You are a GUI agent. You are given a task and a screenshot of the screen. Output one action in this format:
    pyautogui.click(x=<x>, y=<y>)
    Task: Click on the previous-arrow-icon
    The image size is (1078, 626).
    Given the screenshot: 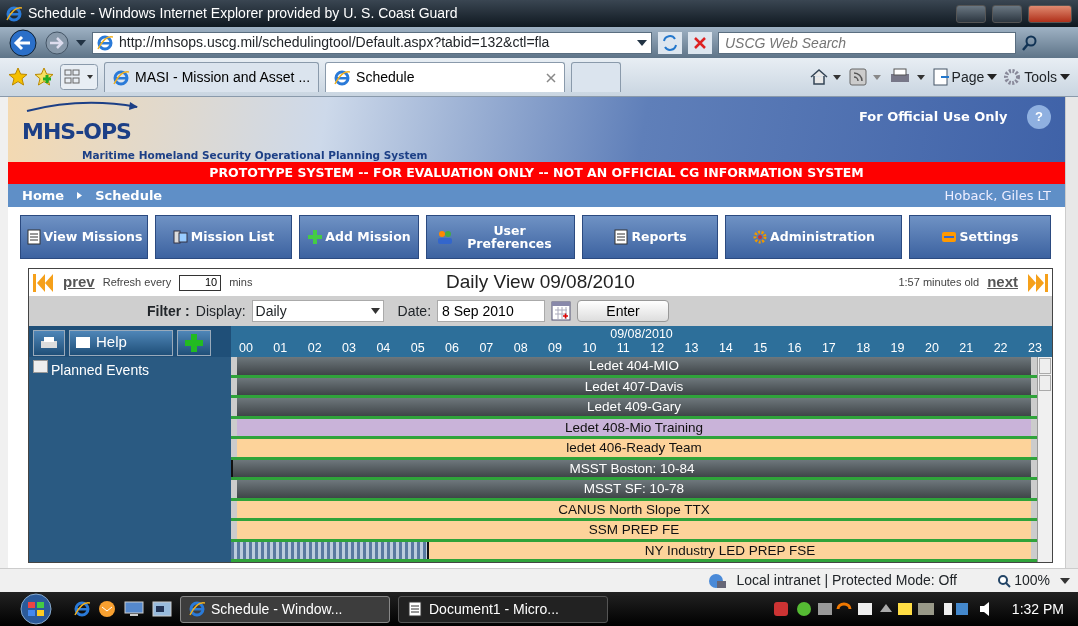 What is the action you would take?
    pyautogui.click(x=44, y=282)
    